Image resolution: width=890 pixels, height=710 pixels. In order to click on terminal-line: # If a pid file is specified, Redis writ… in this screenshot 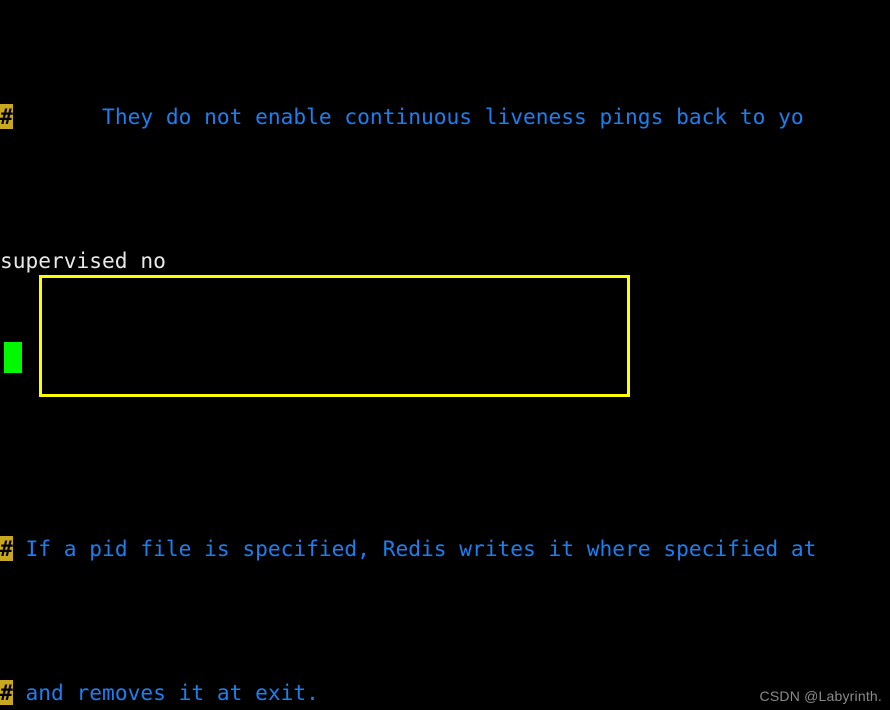, I will do `click(445, 549)`.